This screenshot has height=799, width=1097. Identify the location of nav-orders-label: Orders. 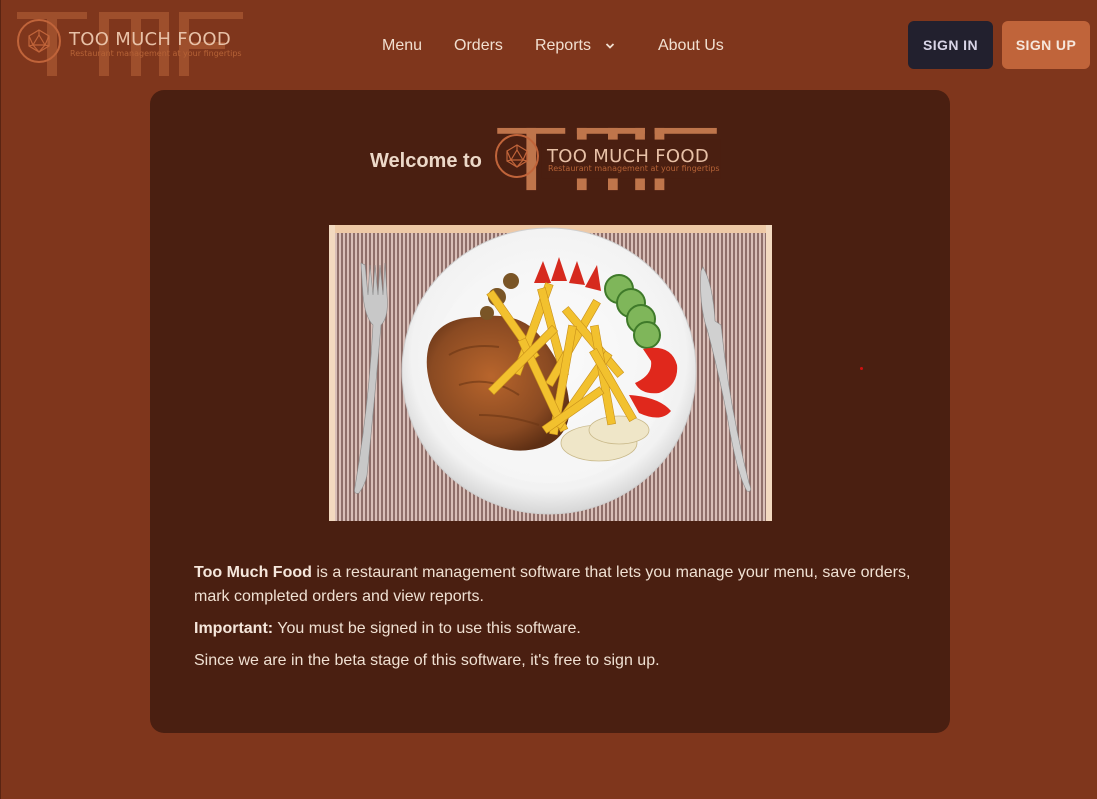
(478, 45).